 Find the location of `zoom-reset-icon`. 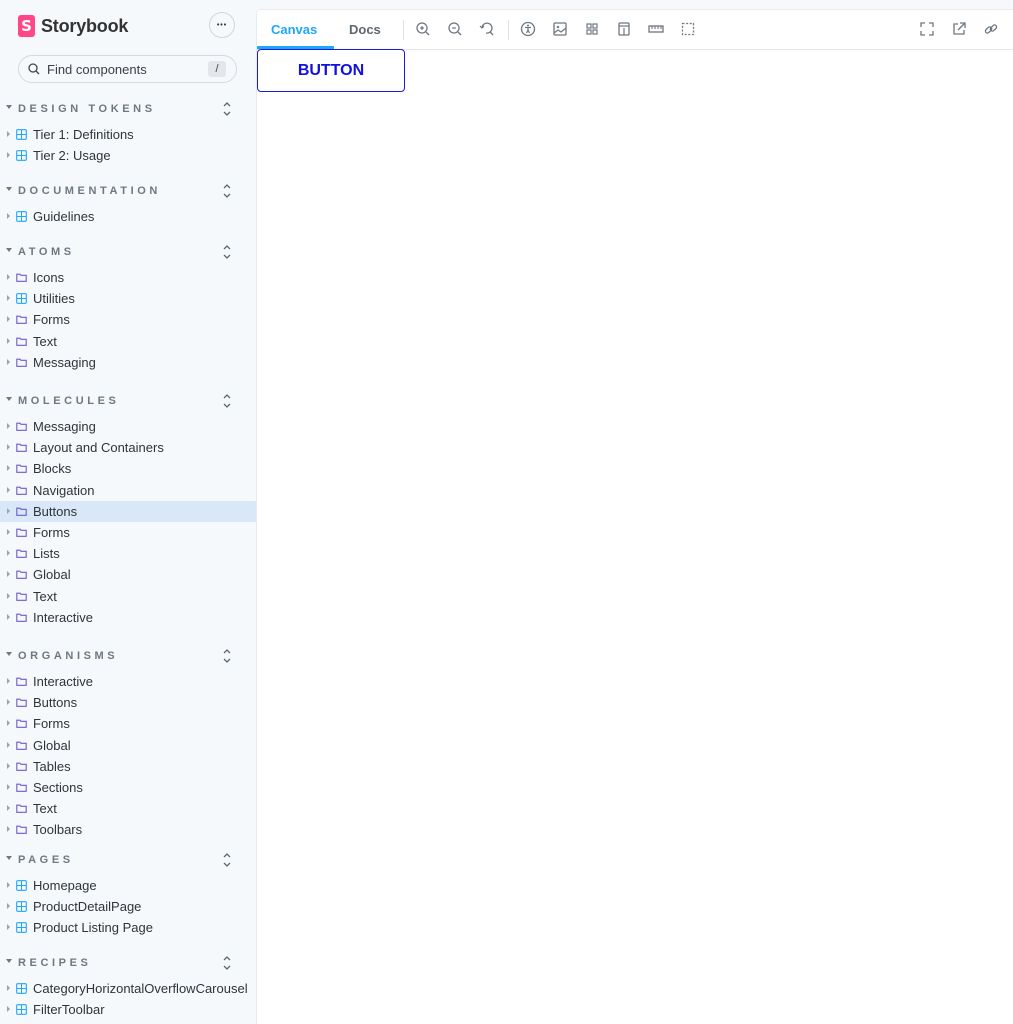

zoom-reset-icon is located at coordinates (487, 29).